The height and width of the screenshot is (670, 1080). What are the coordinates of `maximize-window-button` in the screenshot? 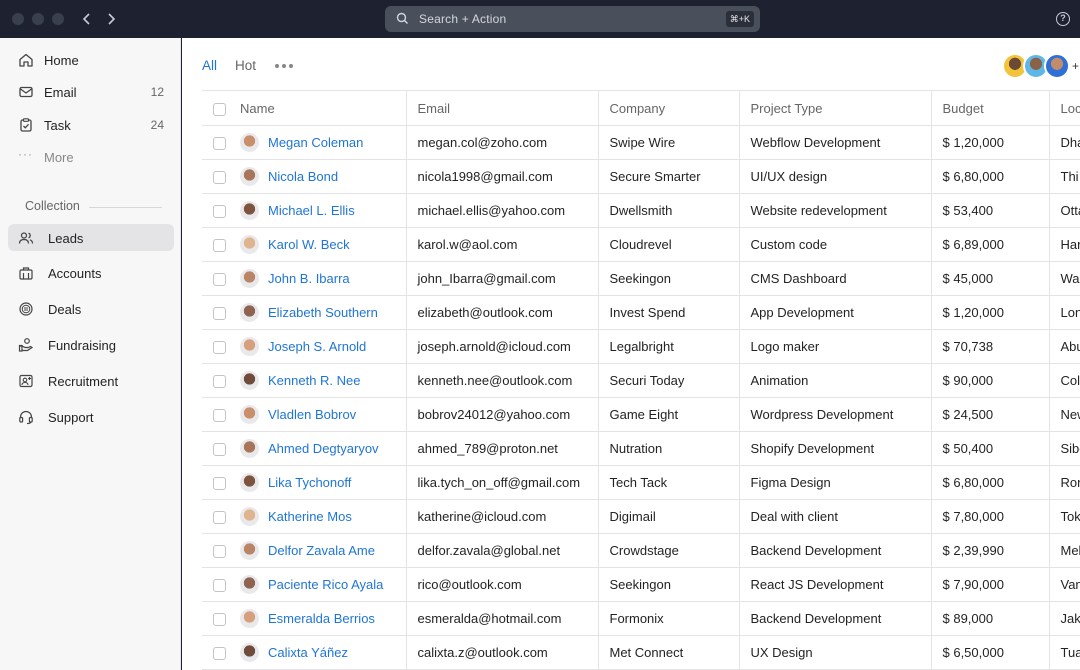 It's located at (58, 19).